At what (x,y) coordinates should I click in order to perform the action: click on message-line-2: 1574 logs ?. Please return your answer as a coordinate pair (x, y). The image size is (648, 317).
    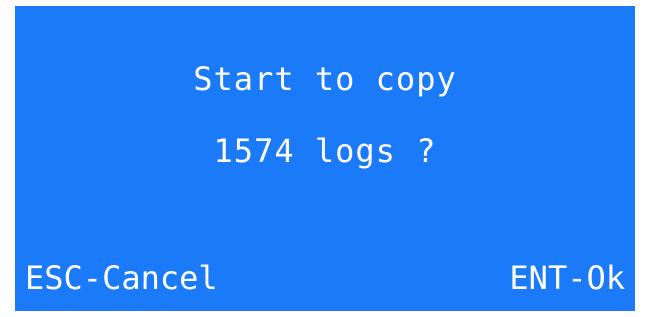
    Looking at the image, I should click on (325, 151).